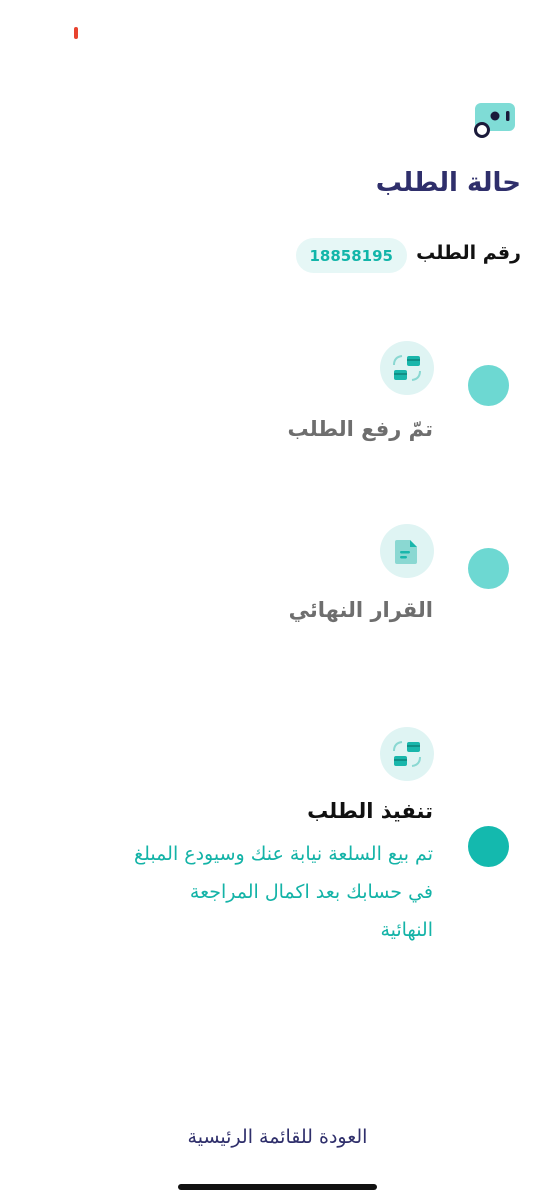  I want to click on step-3-title: تنفيذ الطلب, so click(370, 811).